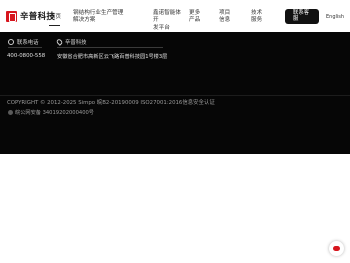 This screenshot has height=263, width=350. What do you see at coordinates (110, 47) in the screenshot?
I see `address-divider` at bounding box center [110, 47].